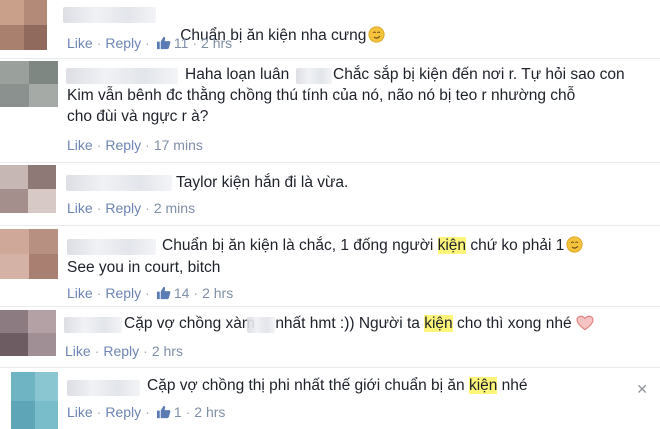 The image size is (660, 429). What do you see at coordinates (150, 43) in the screenshot?
I see `comment-actions: Like · Reply · 11 · 2 hrs` at bounding box center [150, 43].